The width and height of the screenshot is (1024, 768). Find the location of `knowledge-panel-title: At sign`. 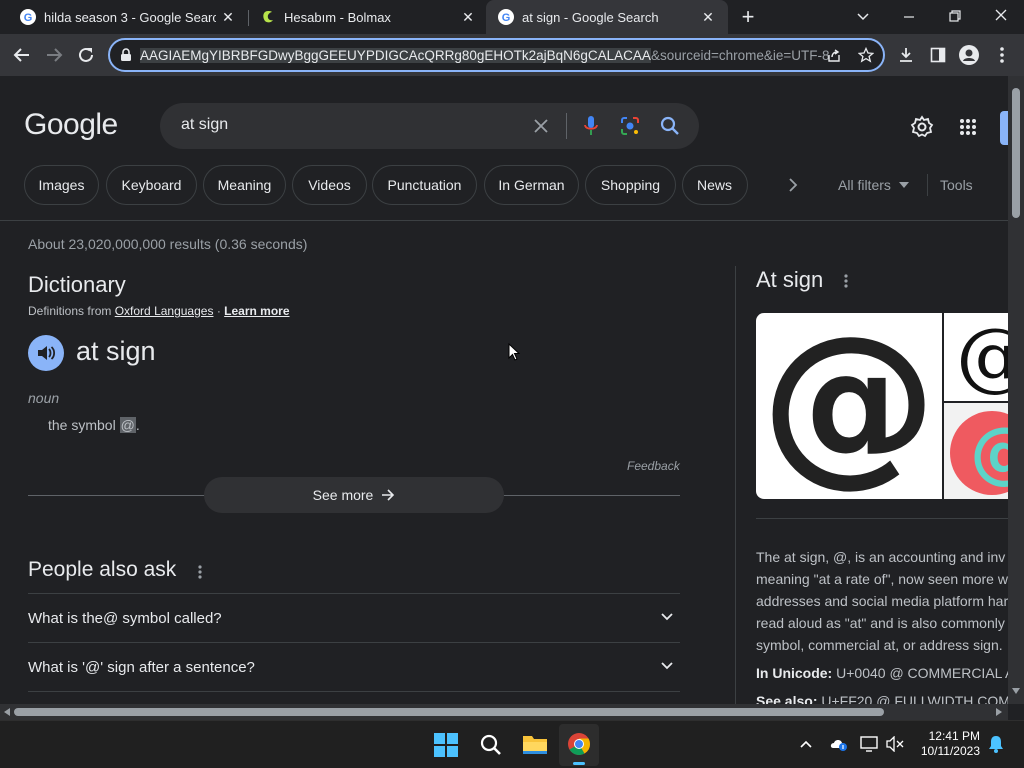

knowledge-panel-title: At sign is located at coordinates (790, 279).